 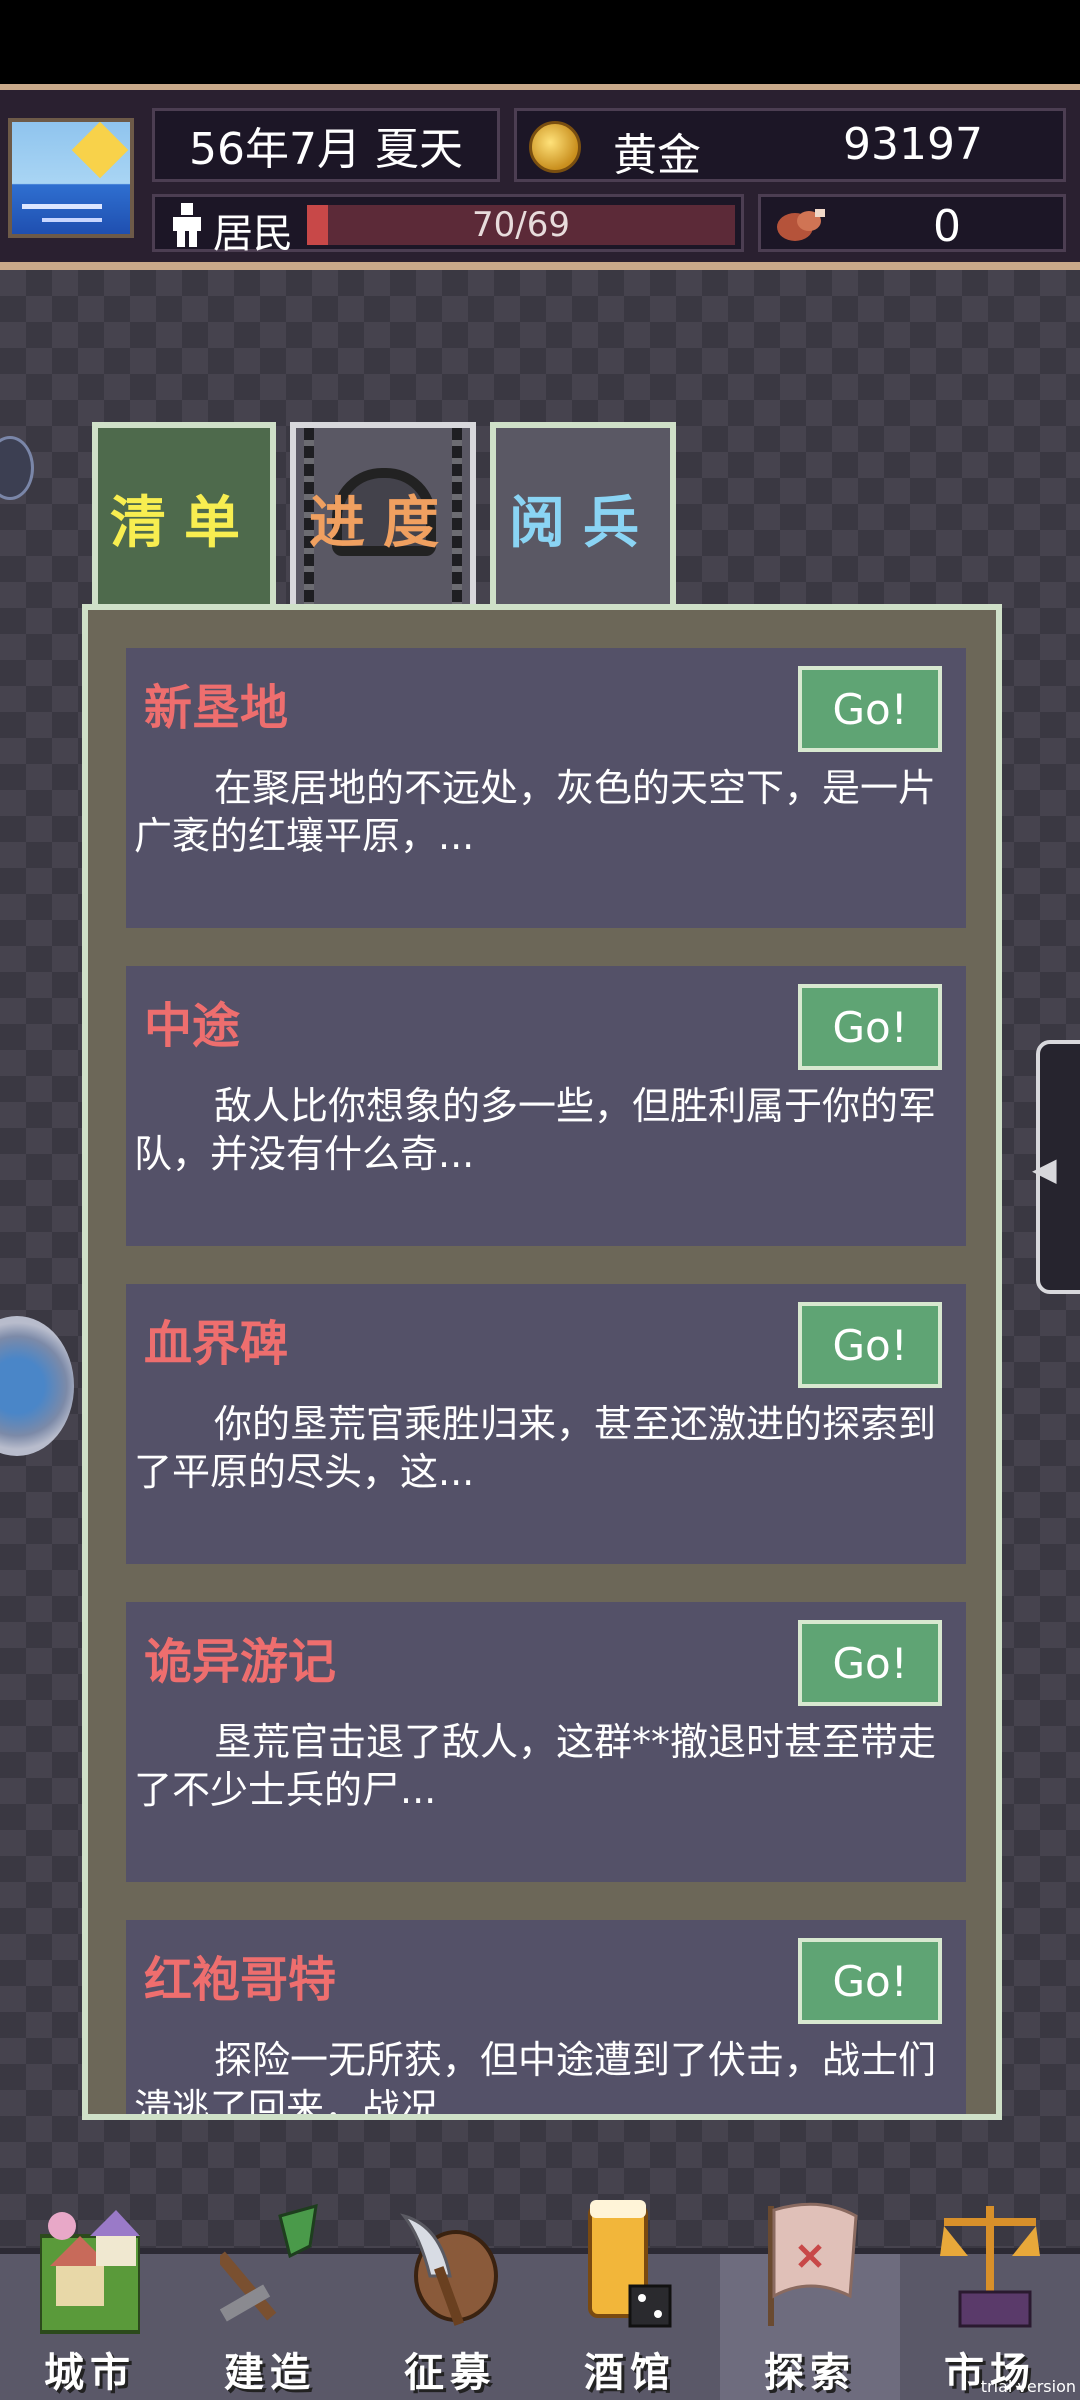 I want to click on meat-value: 0, so click(x=947, y=226).